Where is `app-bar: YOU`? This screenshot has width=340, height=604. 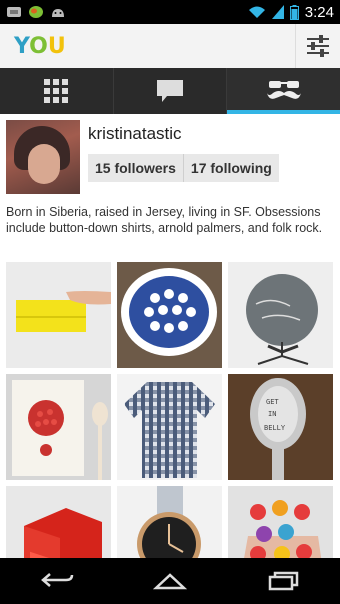 app-bar: YOU is located at coordinates (170, 46).